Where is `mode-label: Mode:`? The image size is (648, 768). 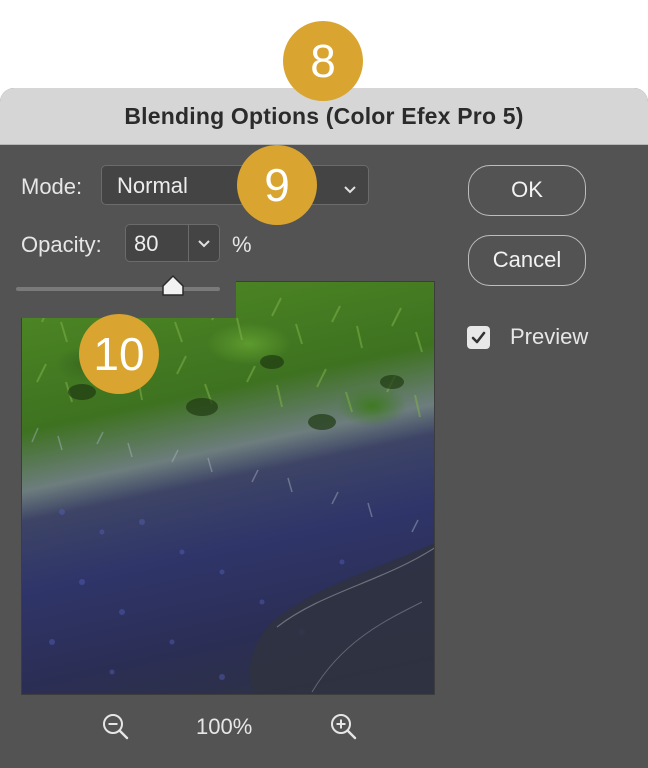
mode-label: Mode: is located at coordinates (52, 186).